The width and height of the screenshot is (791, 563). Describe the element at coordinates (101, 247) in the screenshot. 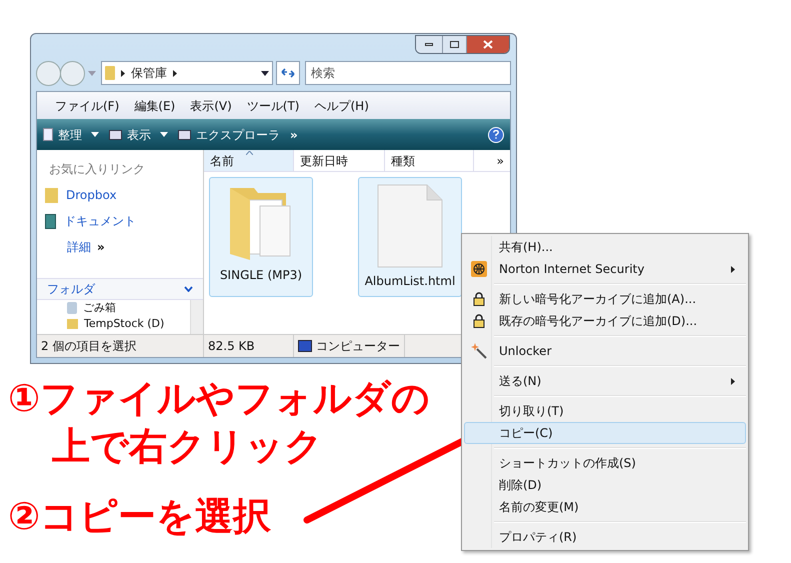

I see `chevron: »` at that location.